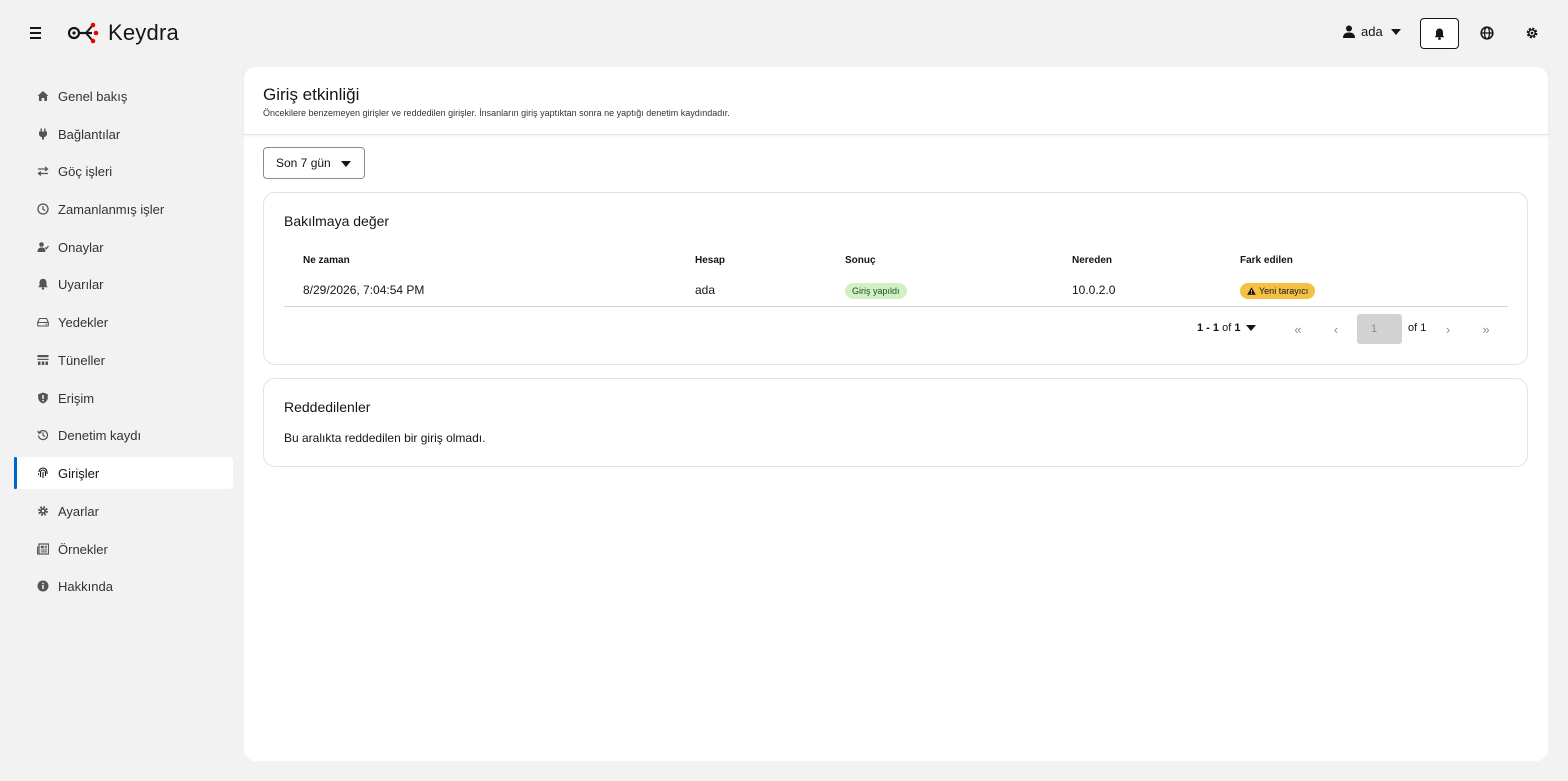 This screenshot has width=1568, height=781. Describe the element at coordinates (896, 306) in the screenshot. I see `row-divider` at that location.